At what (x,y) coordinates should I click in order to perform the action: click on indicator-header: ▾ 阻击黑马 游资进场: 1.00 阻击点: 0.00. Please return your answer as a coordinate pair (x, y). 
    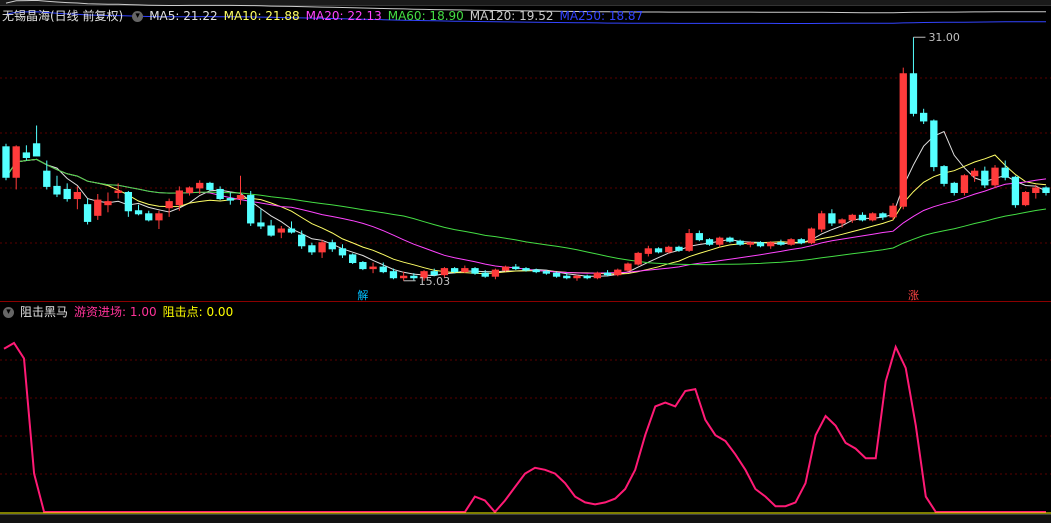
    Looking at the image, I should click on (122, 312).